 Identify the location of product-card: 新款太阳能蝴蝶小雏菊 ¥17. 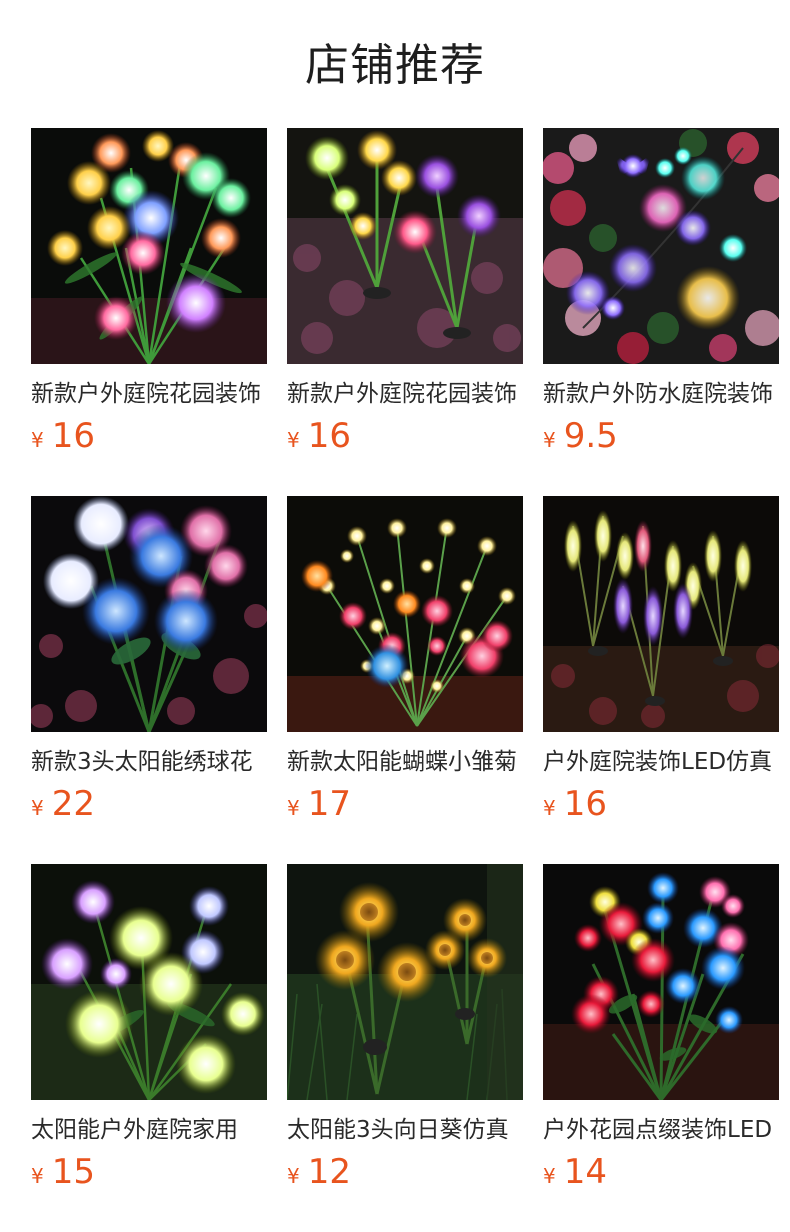
(405, 680).